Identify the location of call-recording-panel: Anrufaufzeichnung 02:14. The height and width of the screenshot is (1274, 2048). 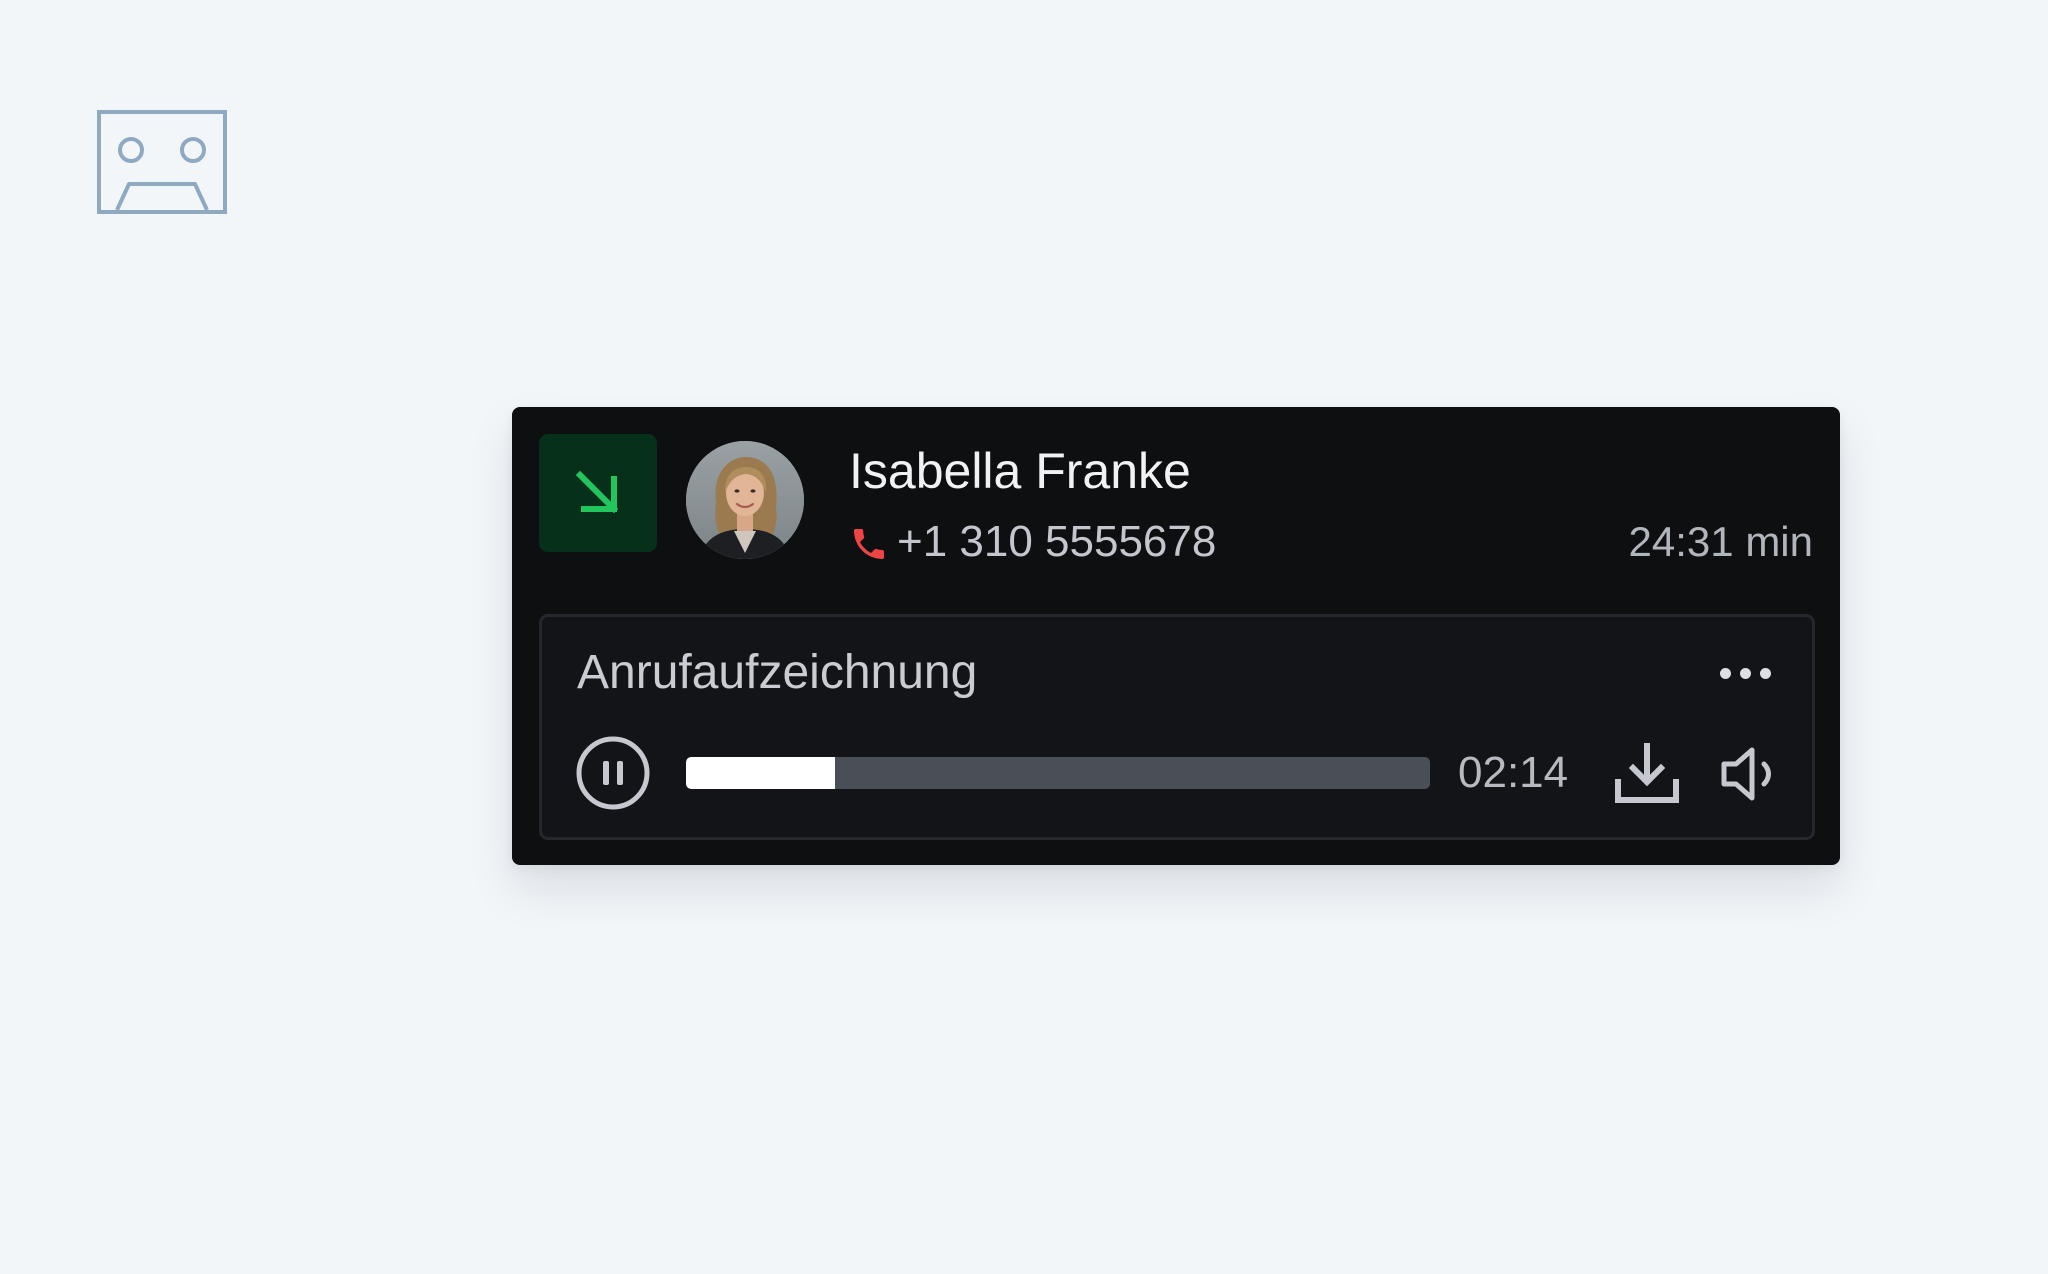
(1177, 727).